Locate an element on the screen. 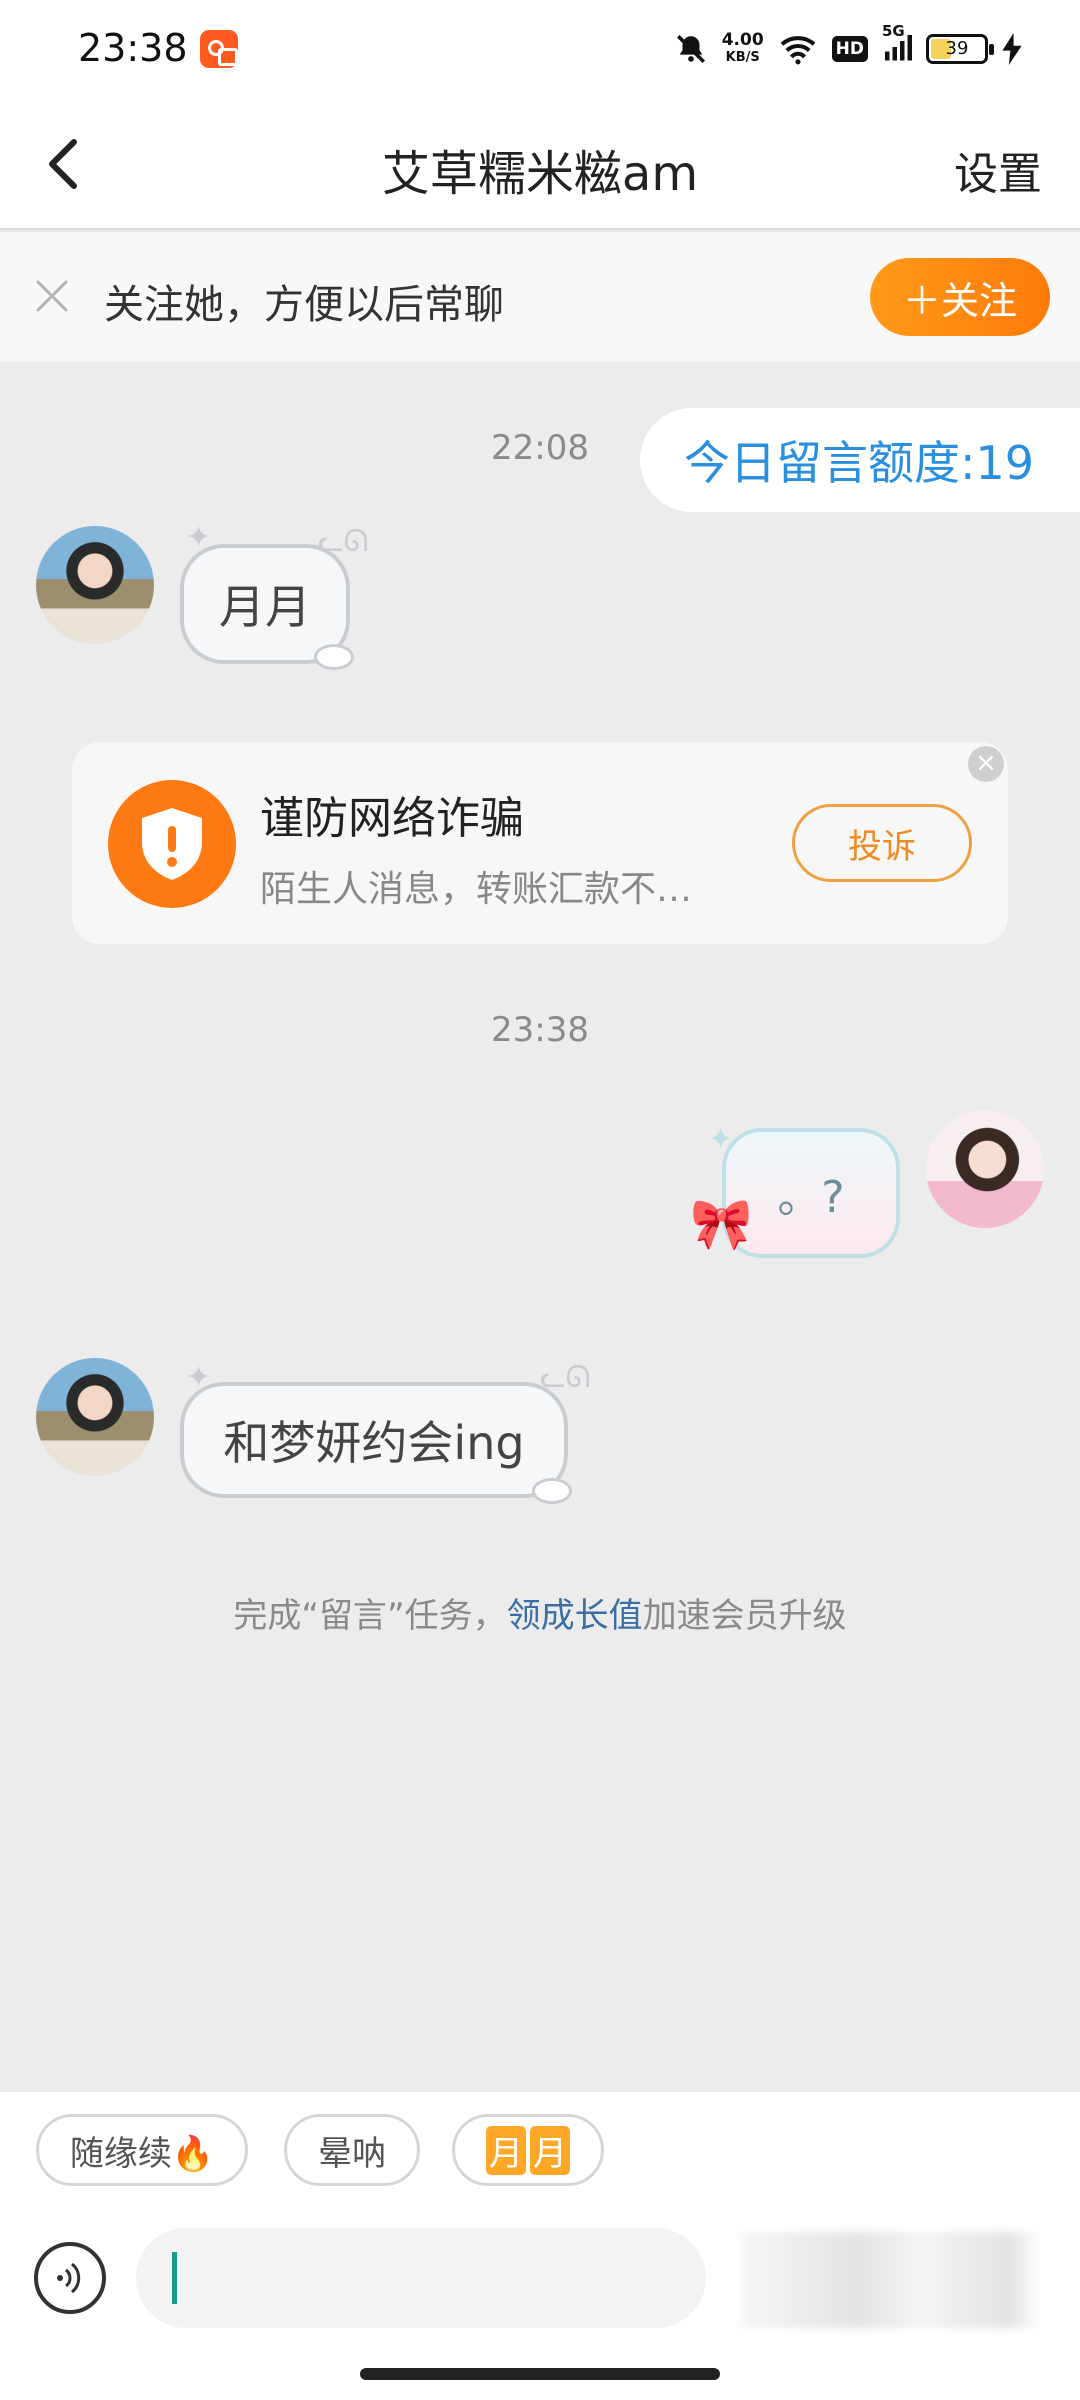  status-bar: 23:38 4.00 KB/S HD 5G 39 is located at coordinates (540, 50).